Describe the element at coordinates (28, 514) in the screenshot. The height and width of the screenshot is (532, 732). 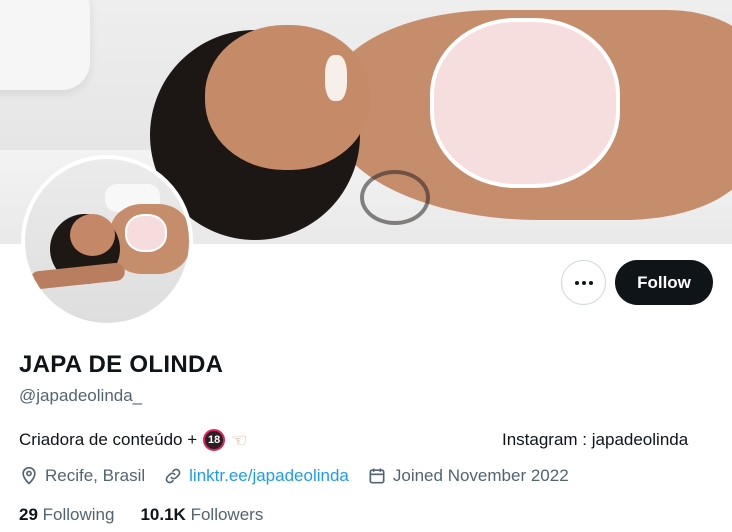
I see `following-count: 29` at that location.